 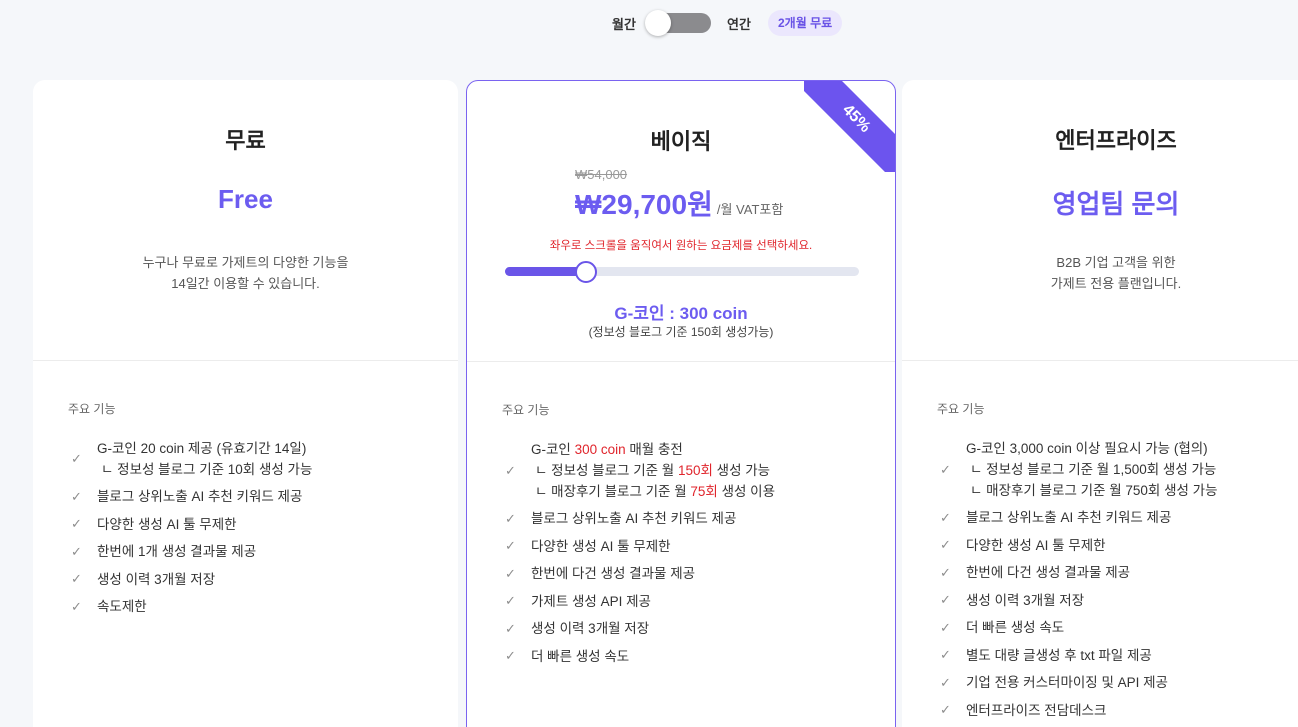 I want to click on plan-price: Free, so click(x=245, y=199).